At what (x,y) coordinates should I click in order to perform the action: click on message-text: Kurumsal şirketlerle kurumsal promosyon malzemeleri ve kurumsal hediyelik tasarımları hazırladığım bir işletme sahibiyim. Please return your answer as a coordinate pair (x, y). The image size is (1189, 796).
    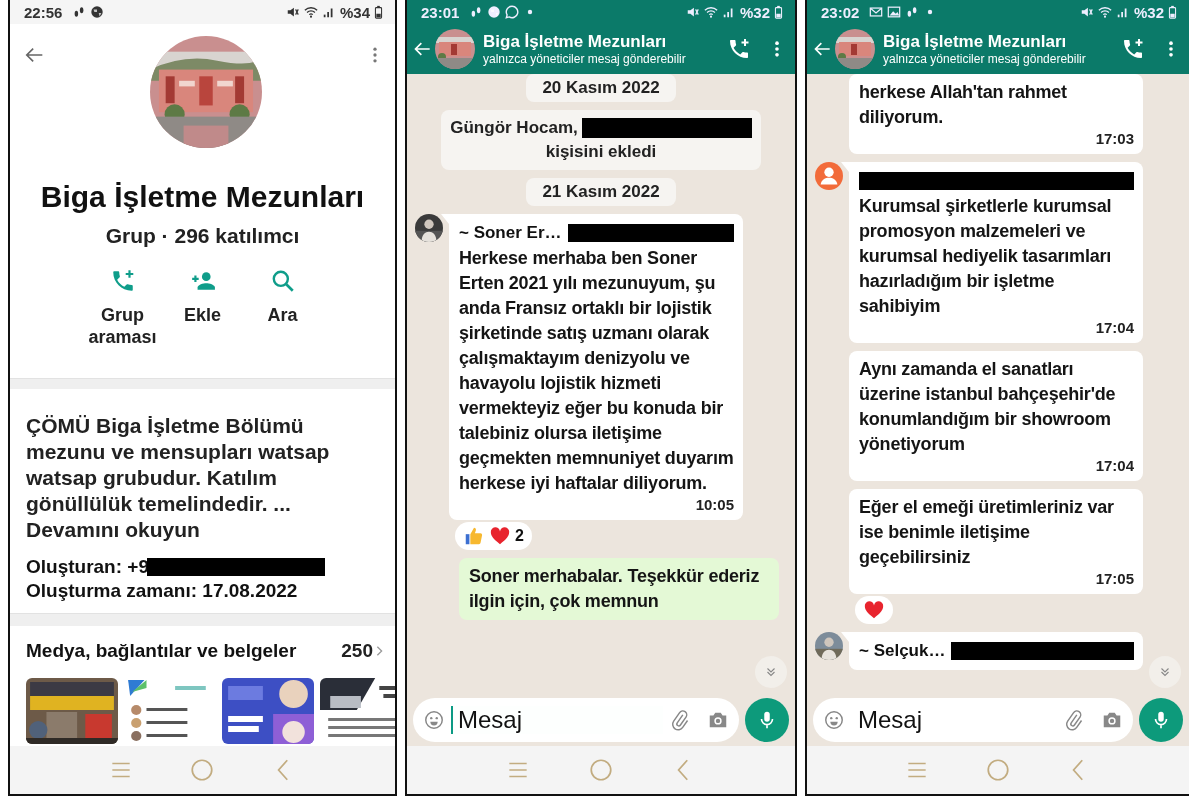
    Looking at the image, I should click on (986, 256).